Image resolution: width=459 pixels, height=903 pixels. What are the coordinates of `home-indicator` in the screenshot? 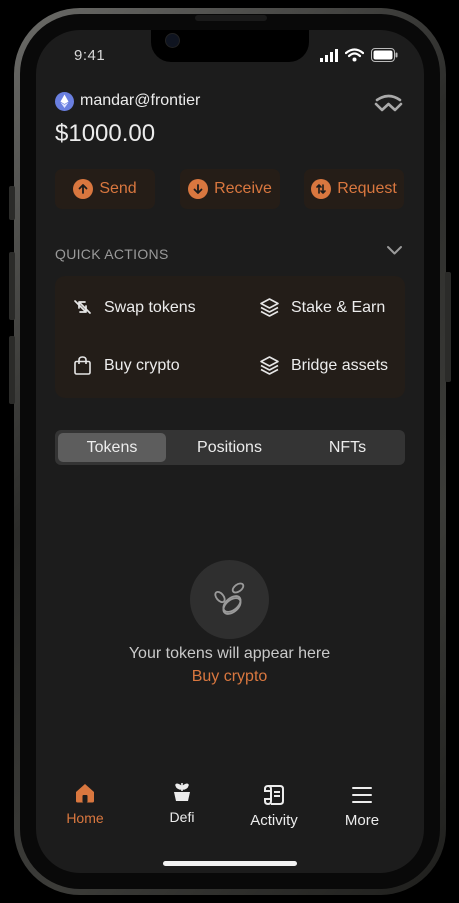 It's located at (230, 863).